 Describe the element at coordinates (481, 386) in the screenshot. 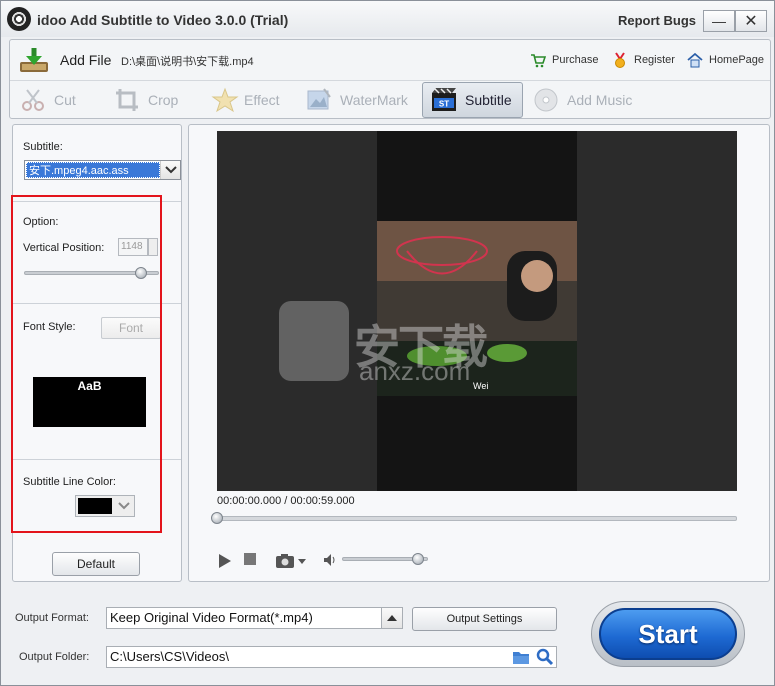

I see `subtitle-overlay: Wei` at that location.